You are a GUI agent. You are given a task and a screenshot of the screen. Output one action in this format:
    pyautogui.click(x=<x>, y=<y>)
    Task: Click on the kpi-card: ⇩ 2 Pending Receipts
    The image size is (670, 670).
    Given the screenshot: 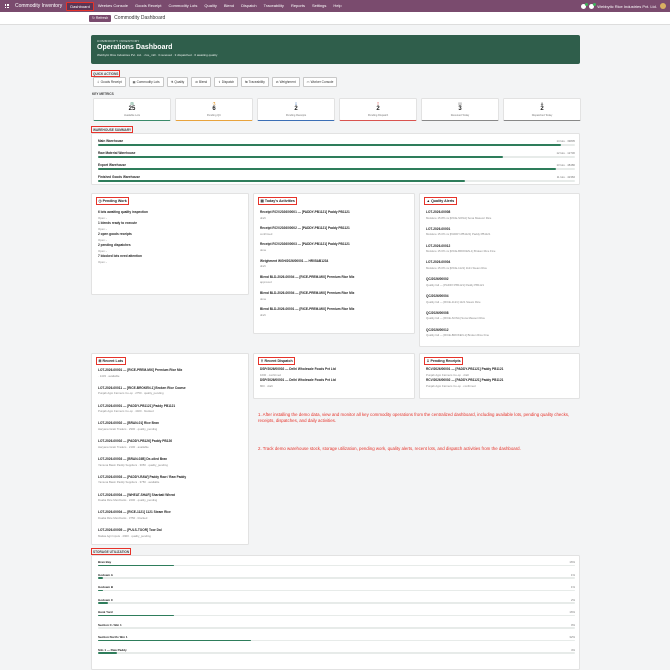 What is the action you would take?
    pyautogui.click(x=296, y=109)
    